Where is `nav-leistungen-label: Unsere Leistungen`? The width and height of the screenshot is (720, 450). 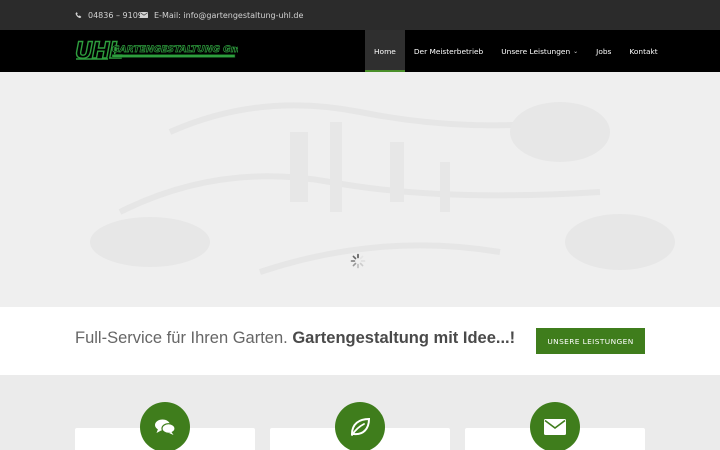
nav-leistungen-label: Unsere Leistungen is located at coordinates (536, 51).